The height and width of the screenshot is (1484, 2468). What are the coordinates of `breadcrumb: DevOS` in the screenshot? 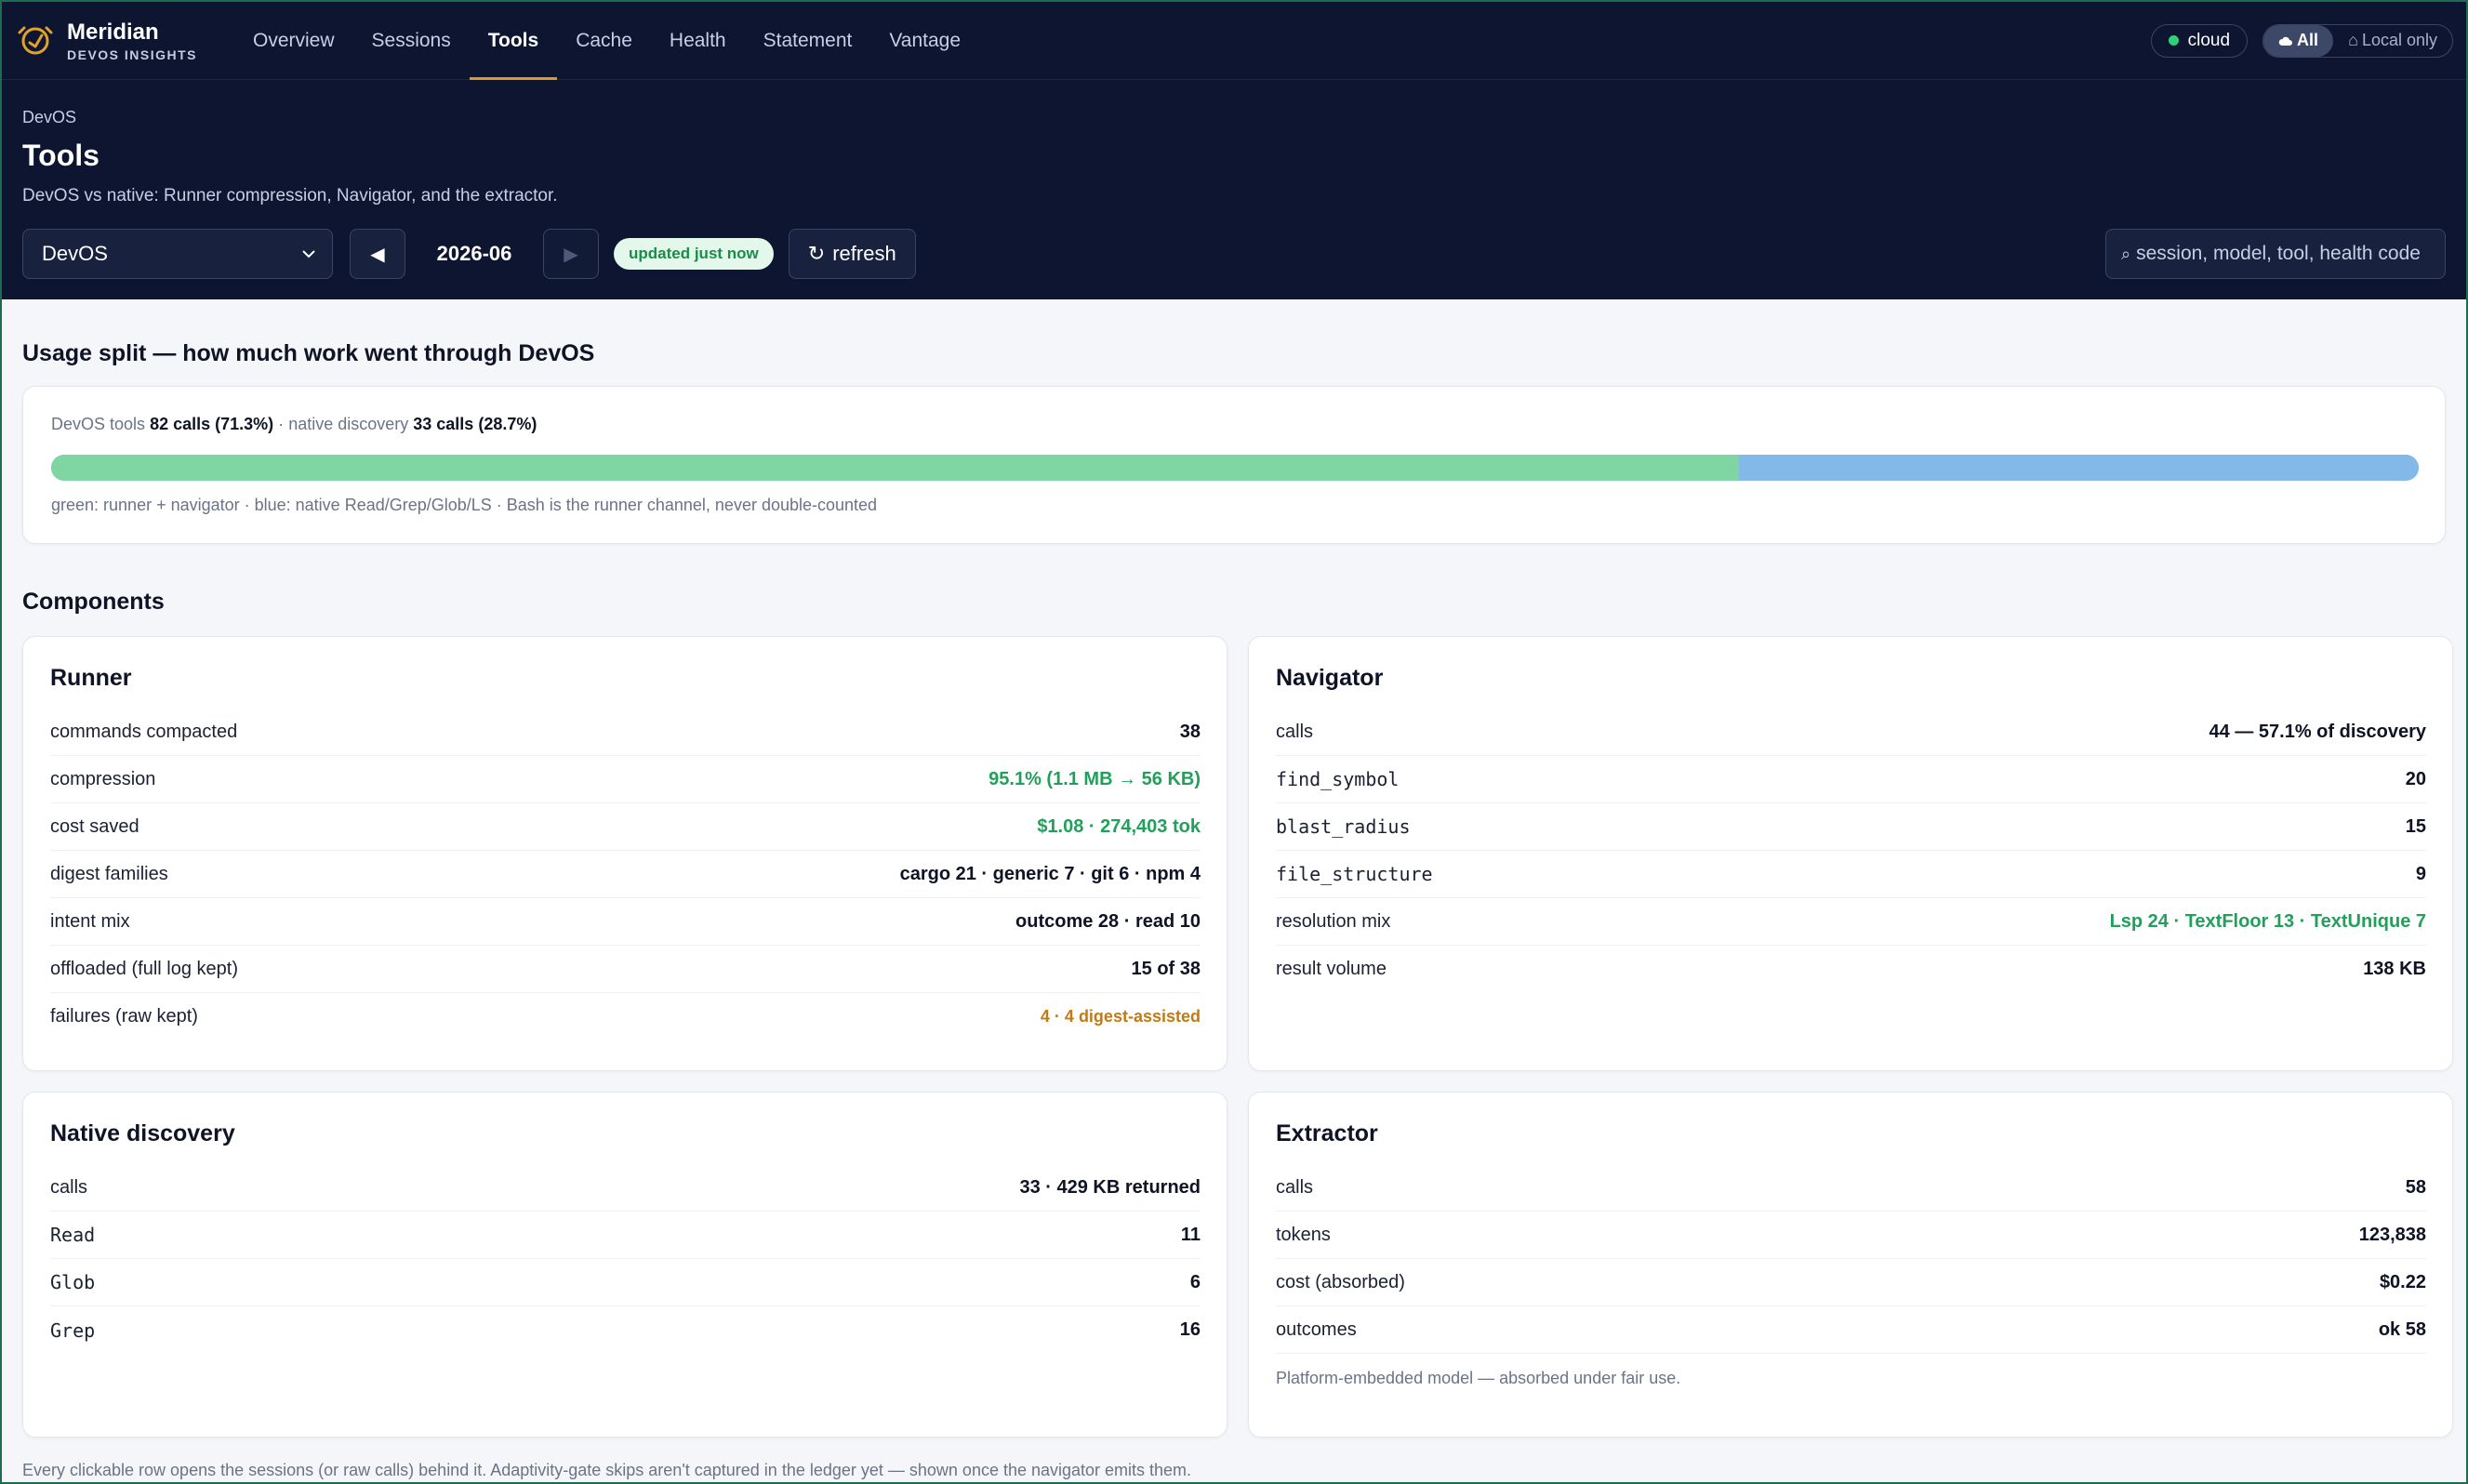 It's located at (1234, 117).